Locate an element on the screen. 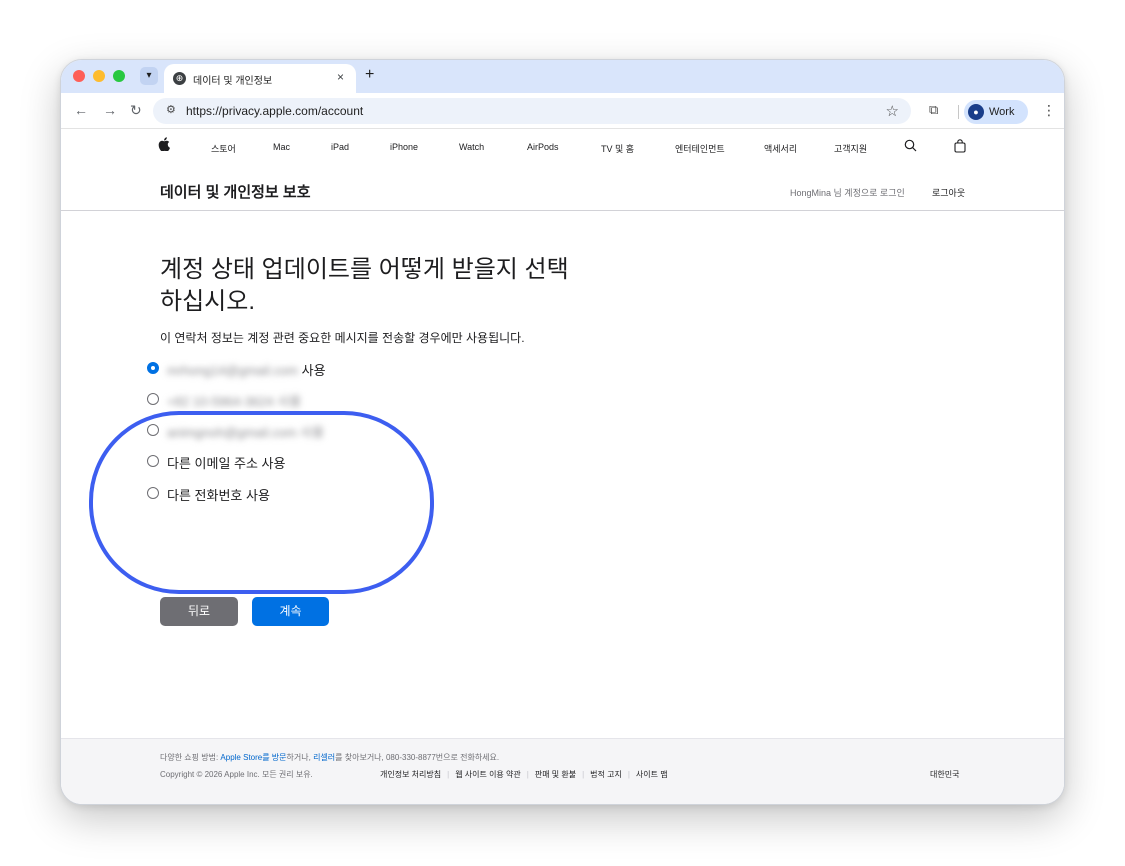 The height and width of the screenshot is (866, 1125). contact-value: animgnoh@gmail.com is located at coordinates (232, 432).